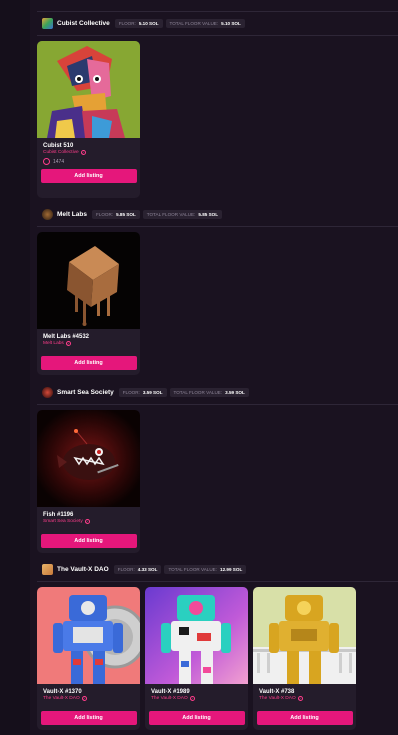 The height and width of the screenshot is (735, 398). I want to click on collection-name: Melt Labs, so click(72, 214).